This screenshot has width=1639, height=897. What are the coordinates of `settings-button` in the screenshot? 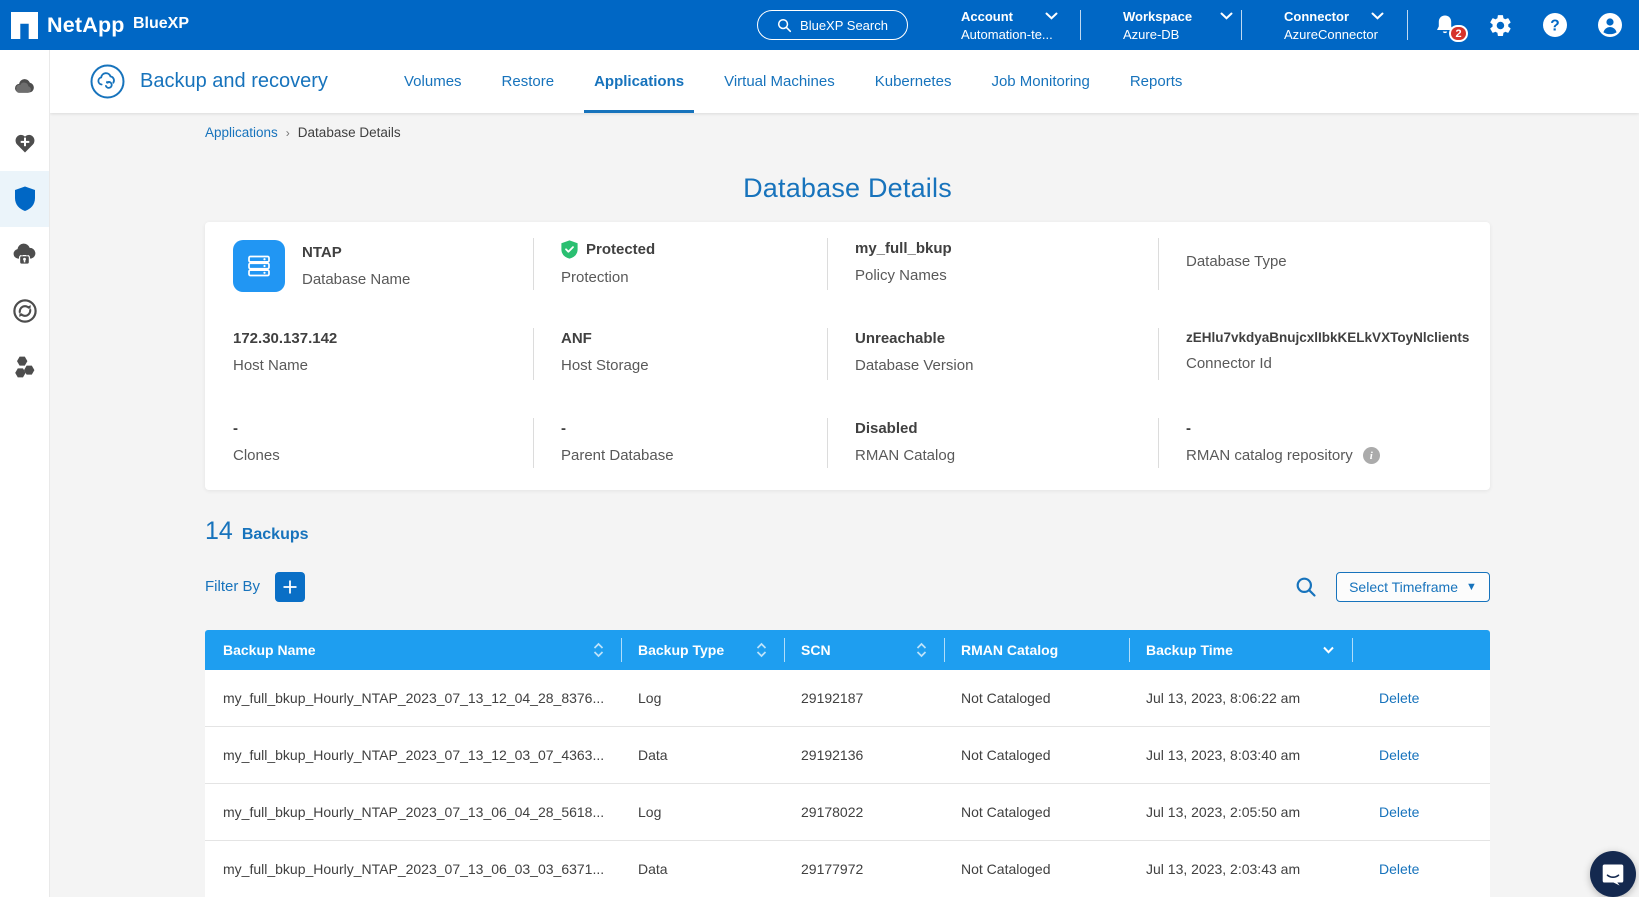 It's located at (1500, 25).